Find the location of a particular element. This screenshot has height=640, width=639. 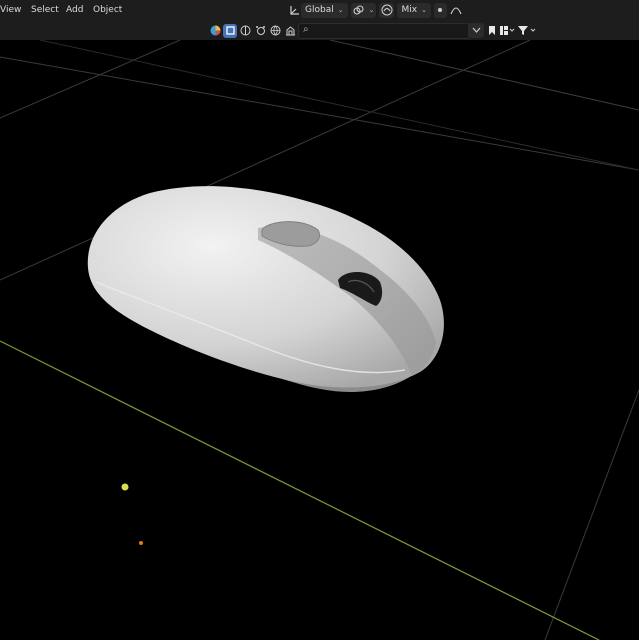

outliner-toolbar: ⌕ is located at coordinates (319, 30).